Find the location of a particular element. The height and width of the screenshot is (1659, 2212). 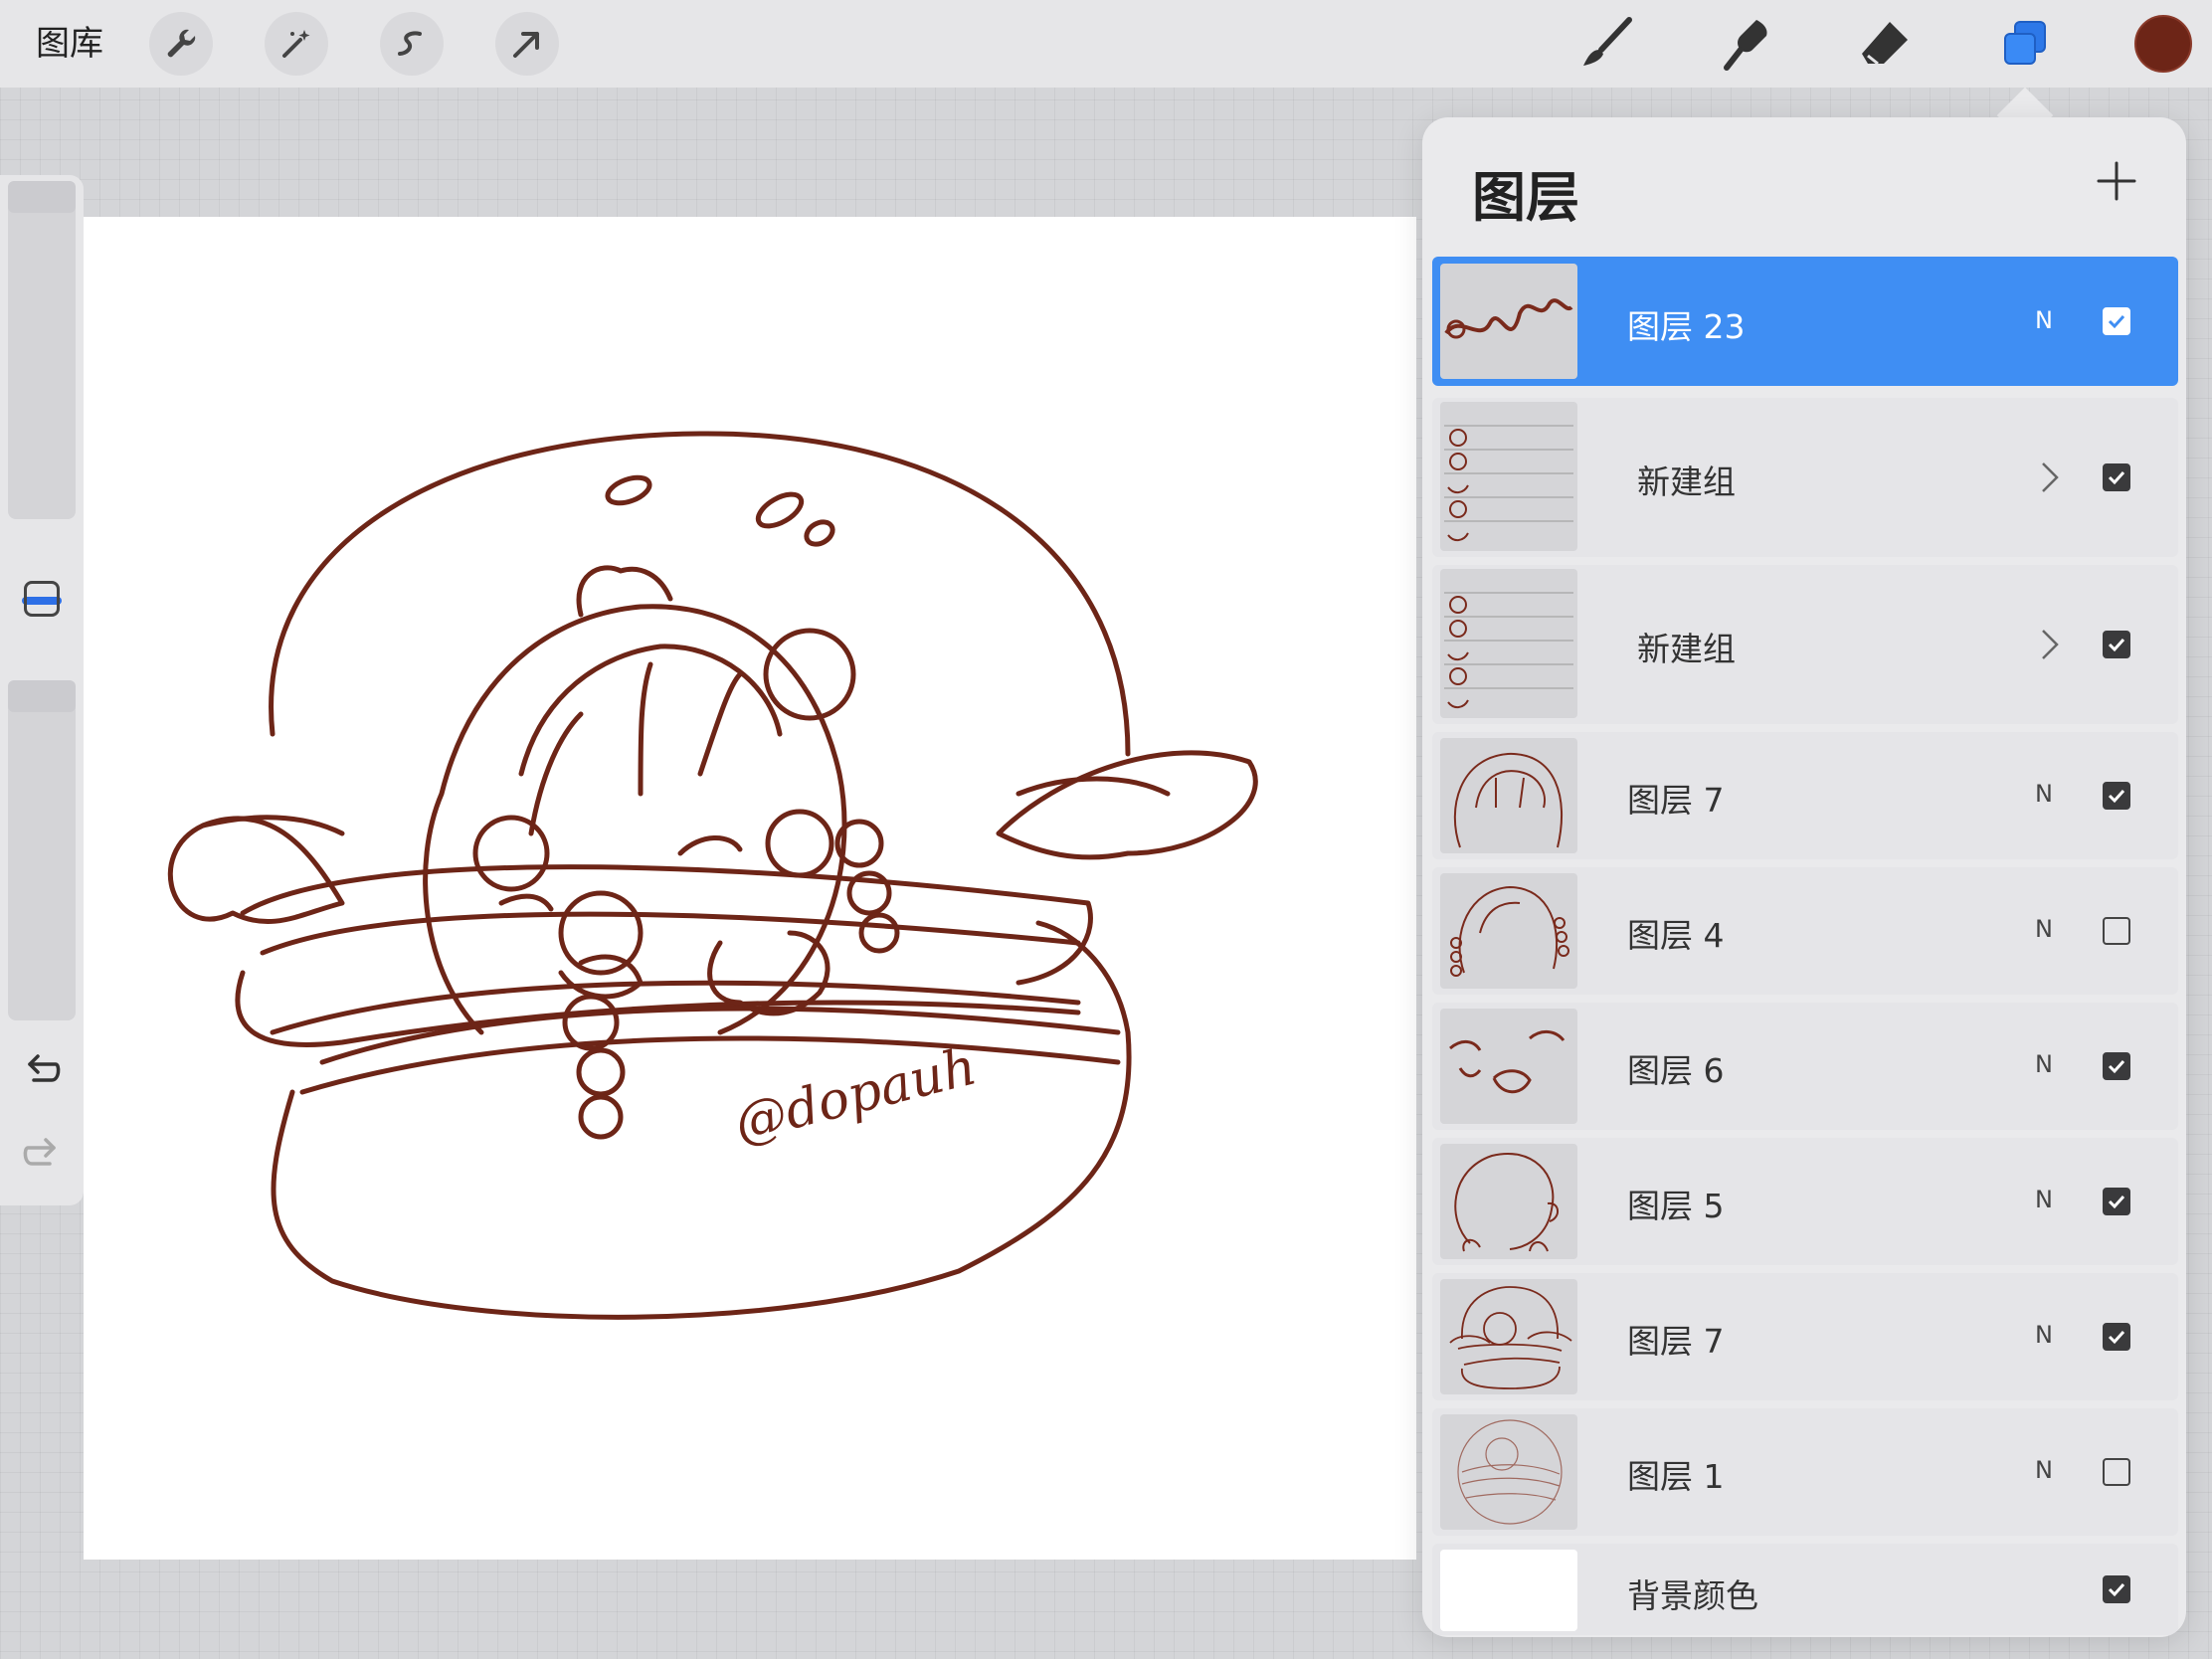

background-label: 背景颜色 is located at coordinates (1692, 1595).